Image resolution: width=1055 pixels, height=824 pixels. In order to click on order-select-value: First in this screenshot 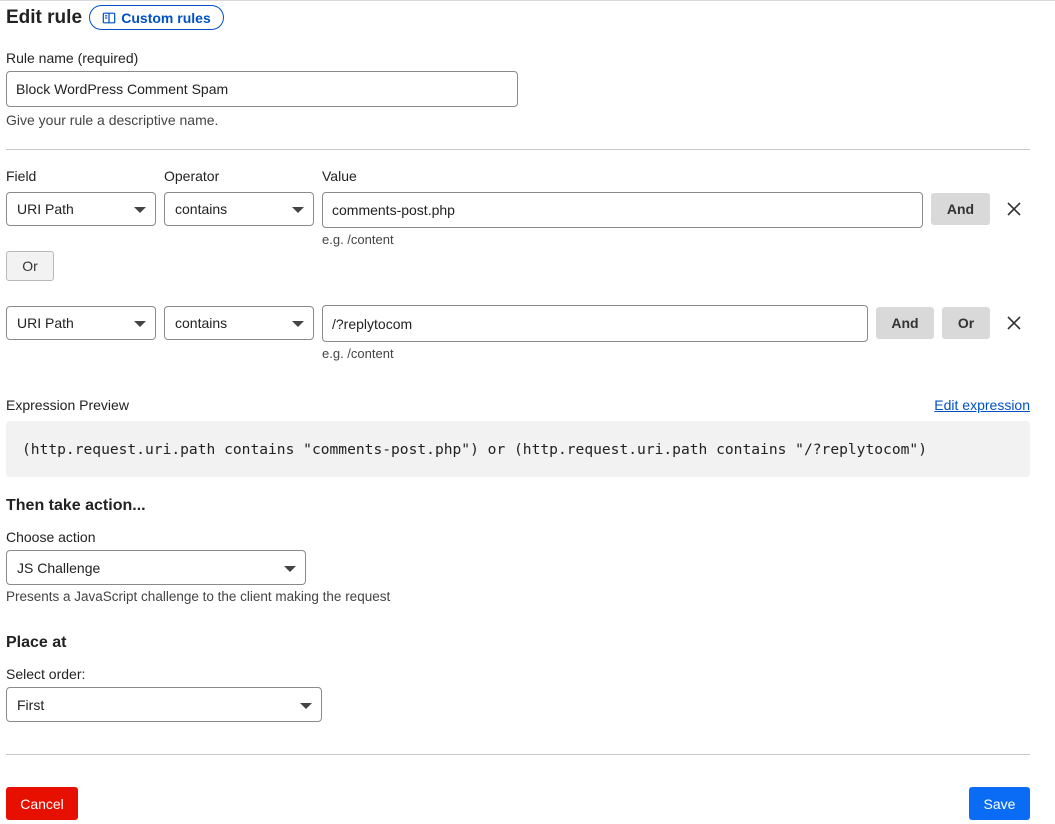, I will do `click(31, 704)`.